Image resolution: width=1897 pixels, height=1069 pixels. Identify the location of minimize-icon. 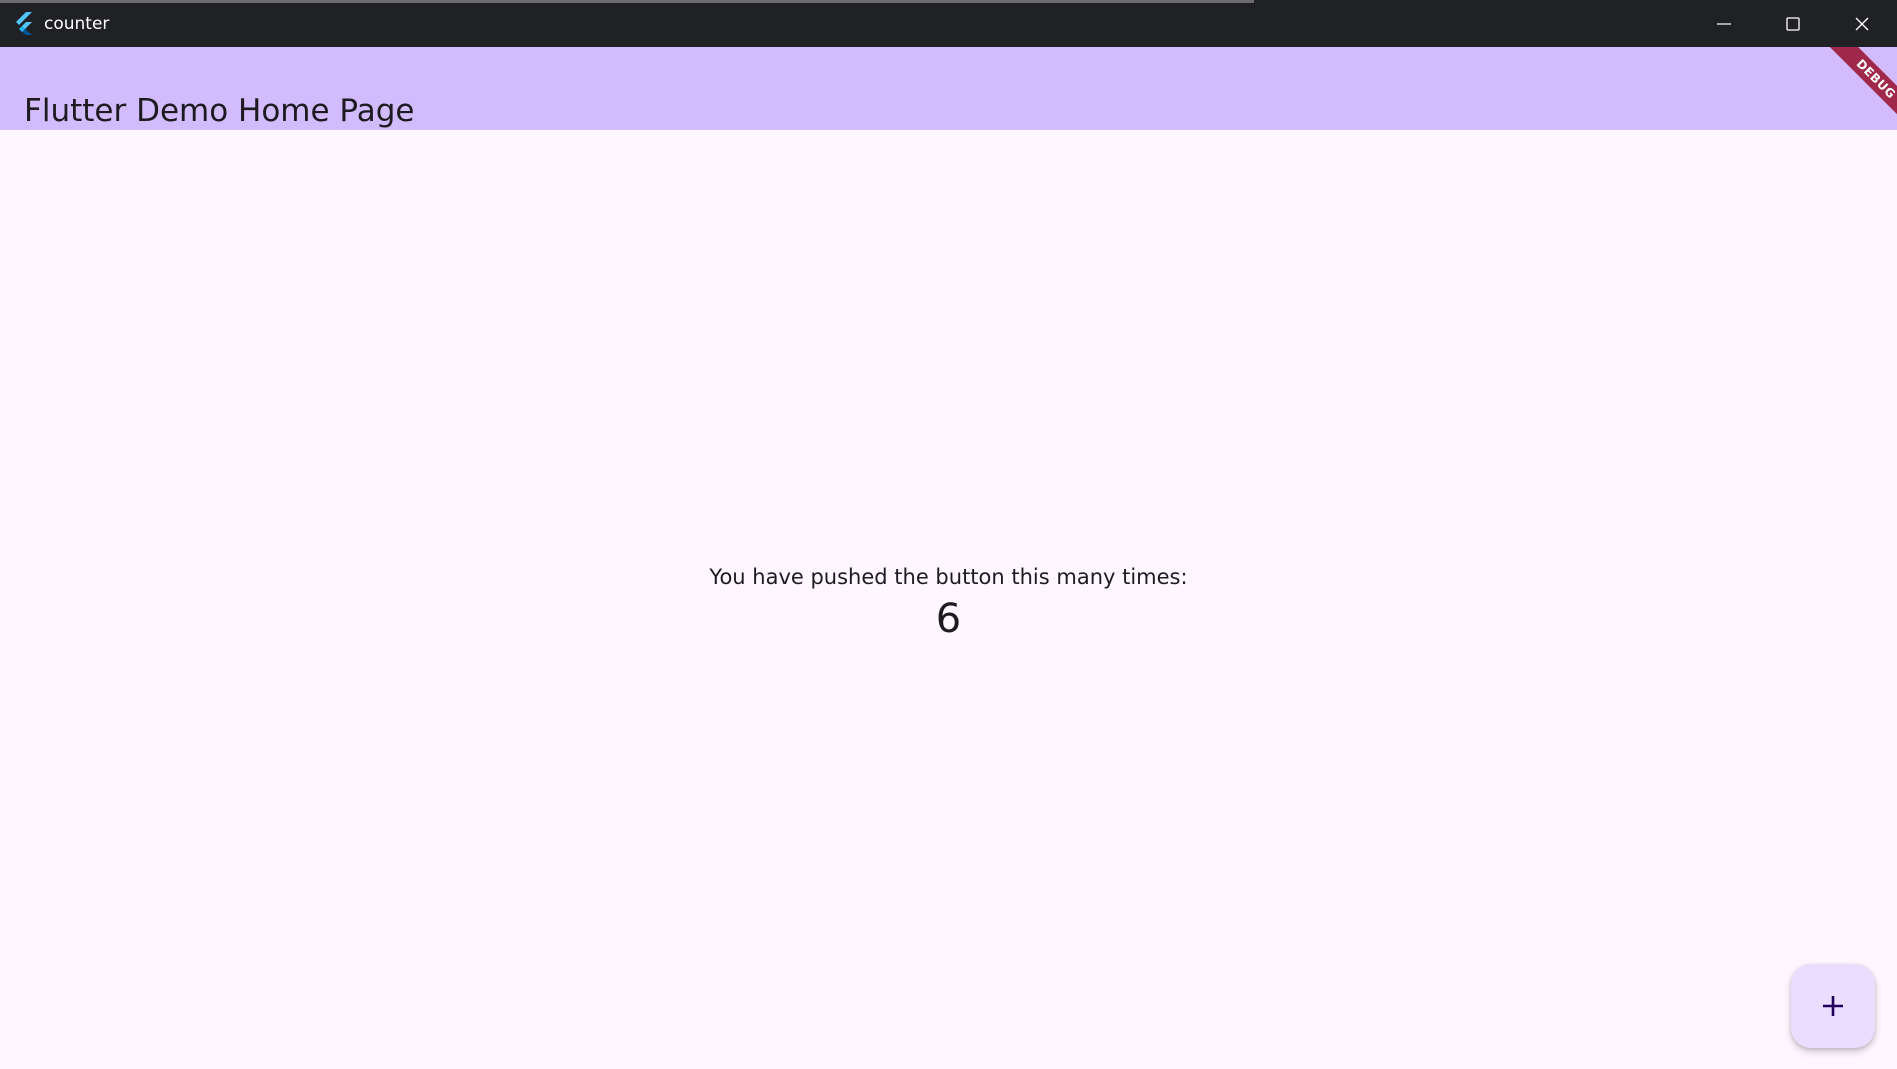
(1724, 23).